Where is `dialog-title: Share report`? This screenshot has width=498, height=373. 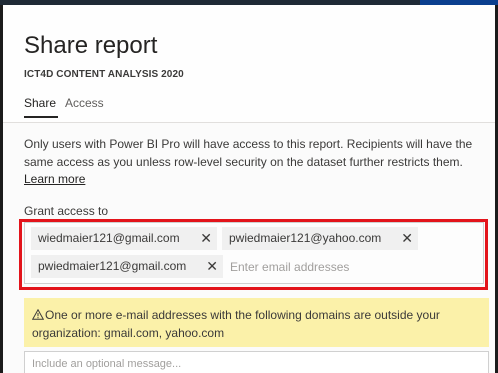 dialog-title: Share report is located at coordinates (91, 45).